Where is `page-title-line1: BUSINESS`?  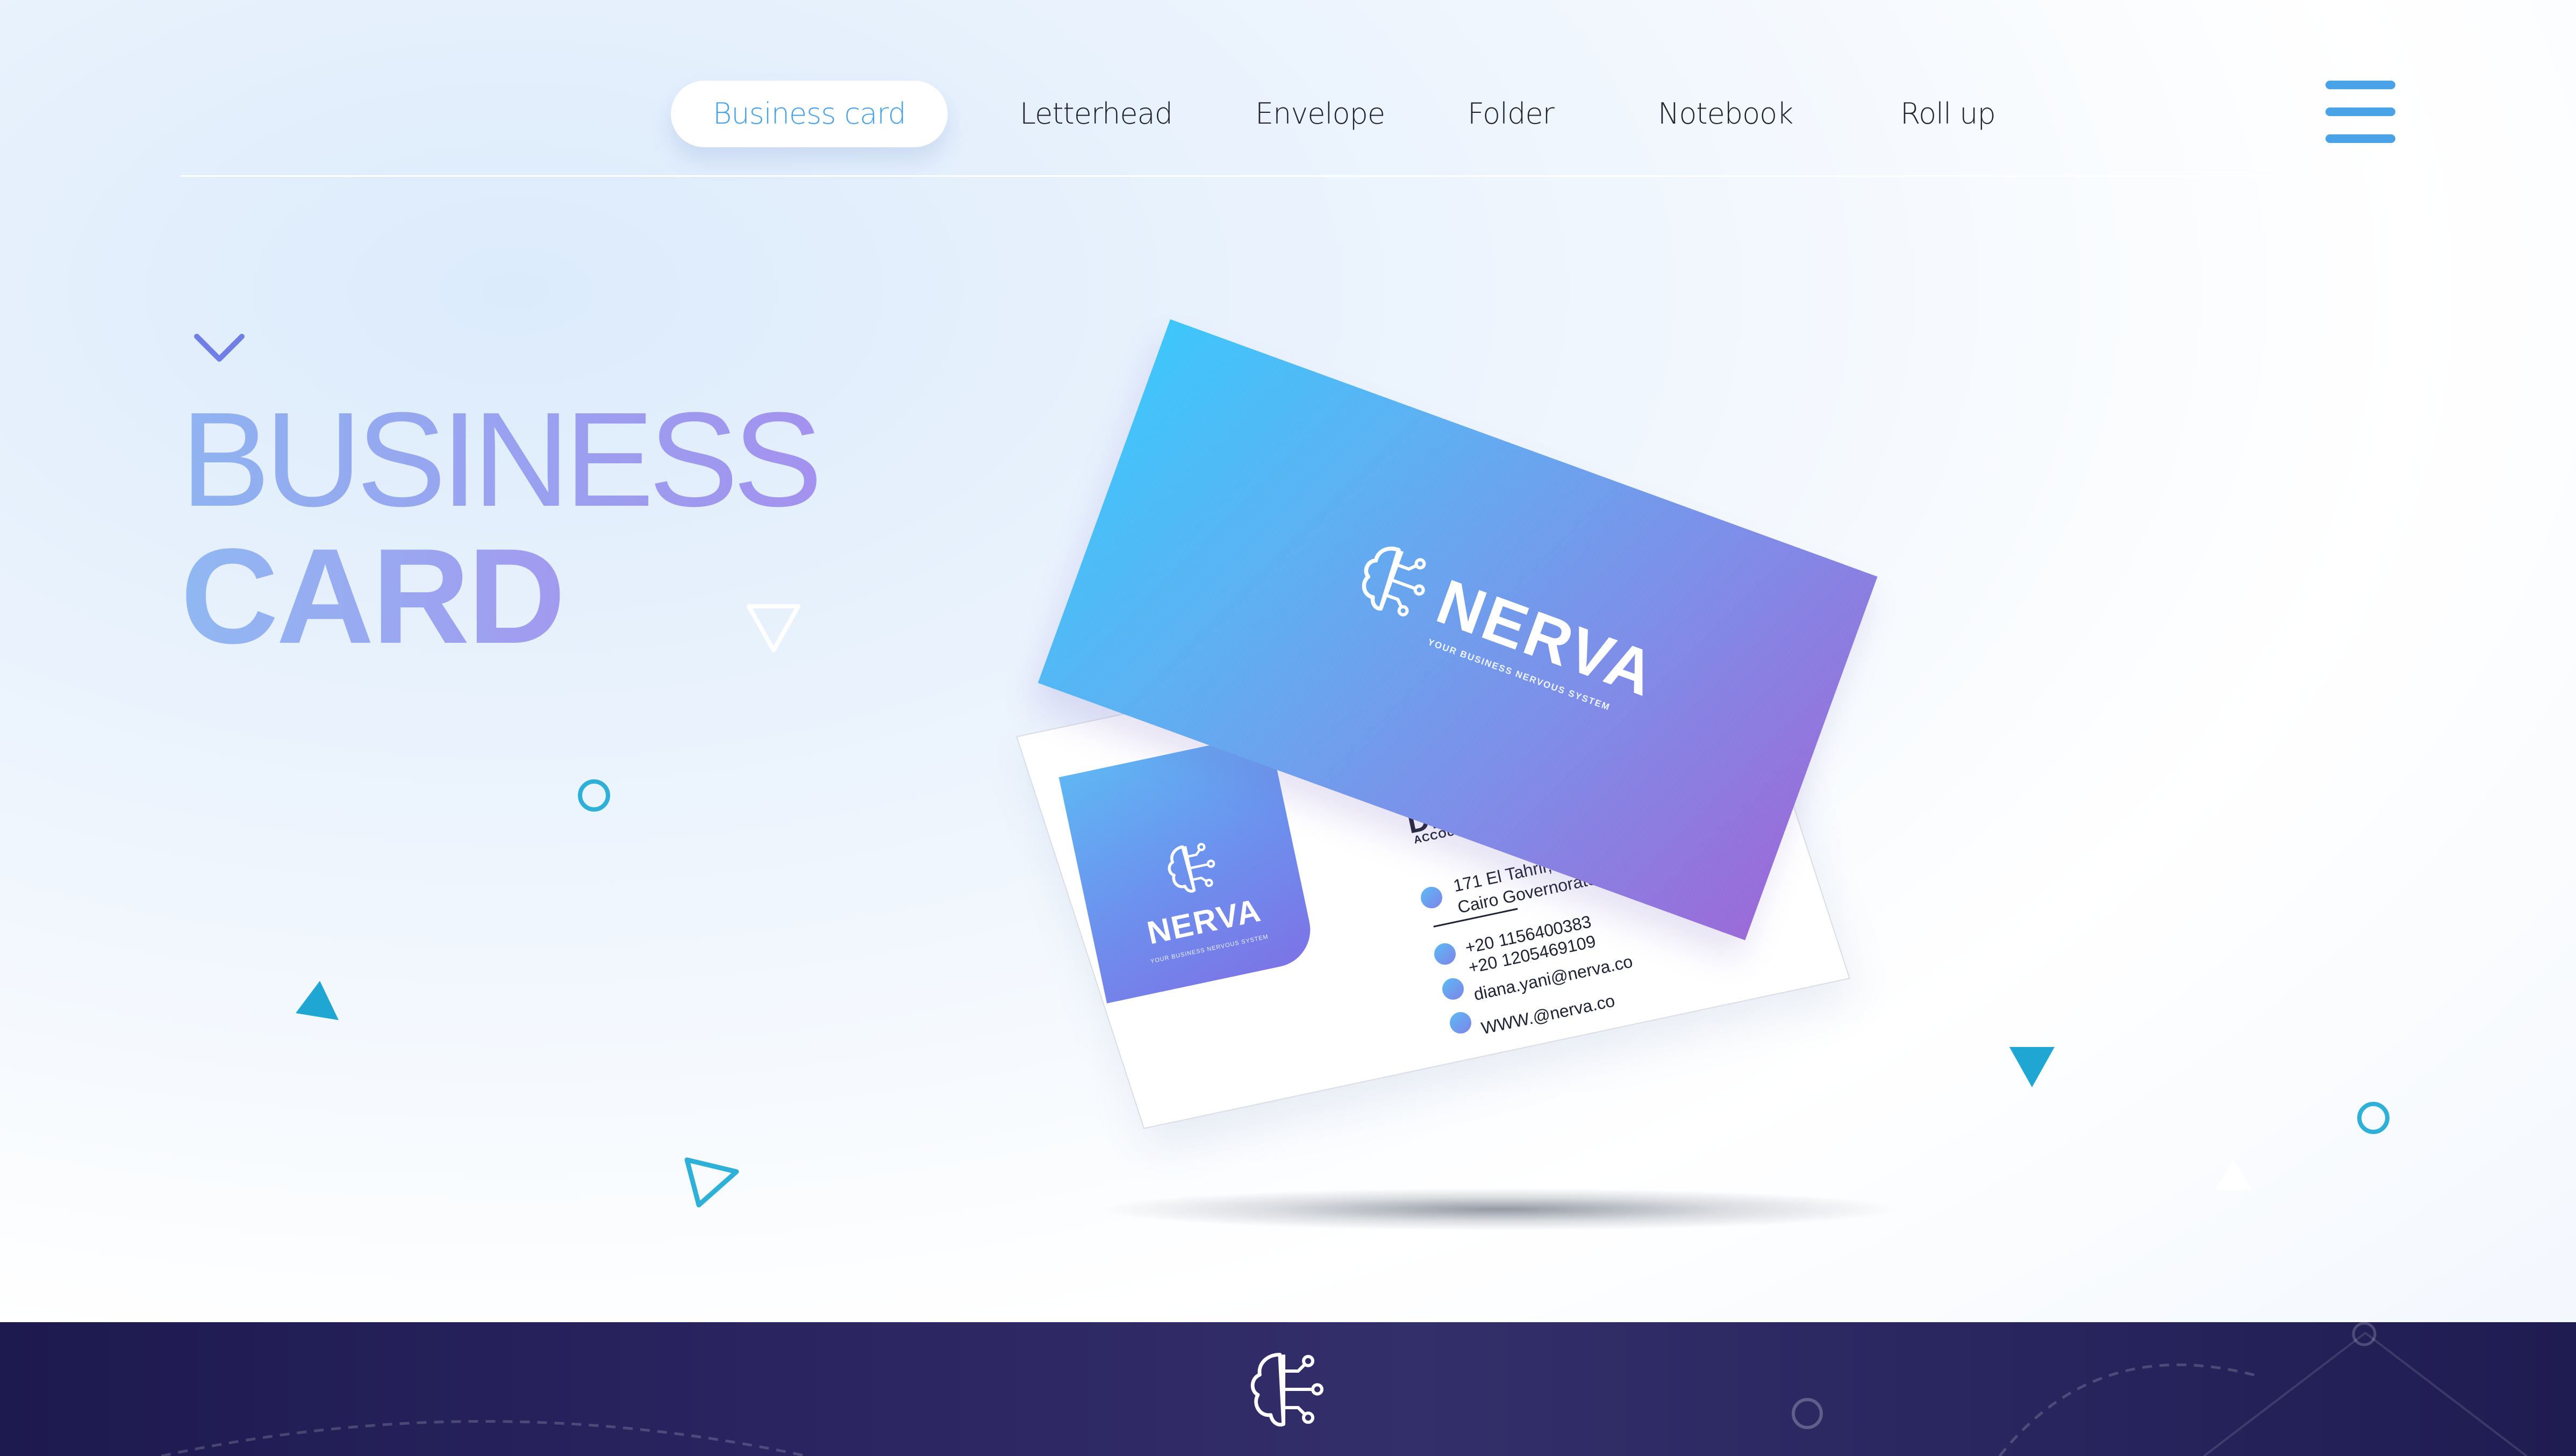
page-title-line1: BUSINESS is located at coordinates (501, 459).